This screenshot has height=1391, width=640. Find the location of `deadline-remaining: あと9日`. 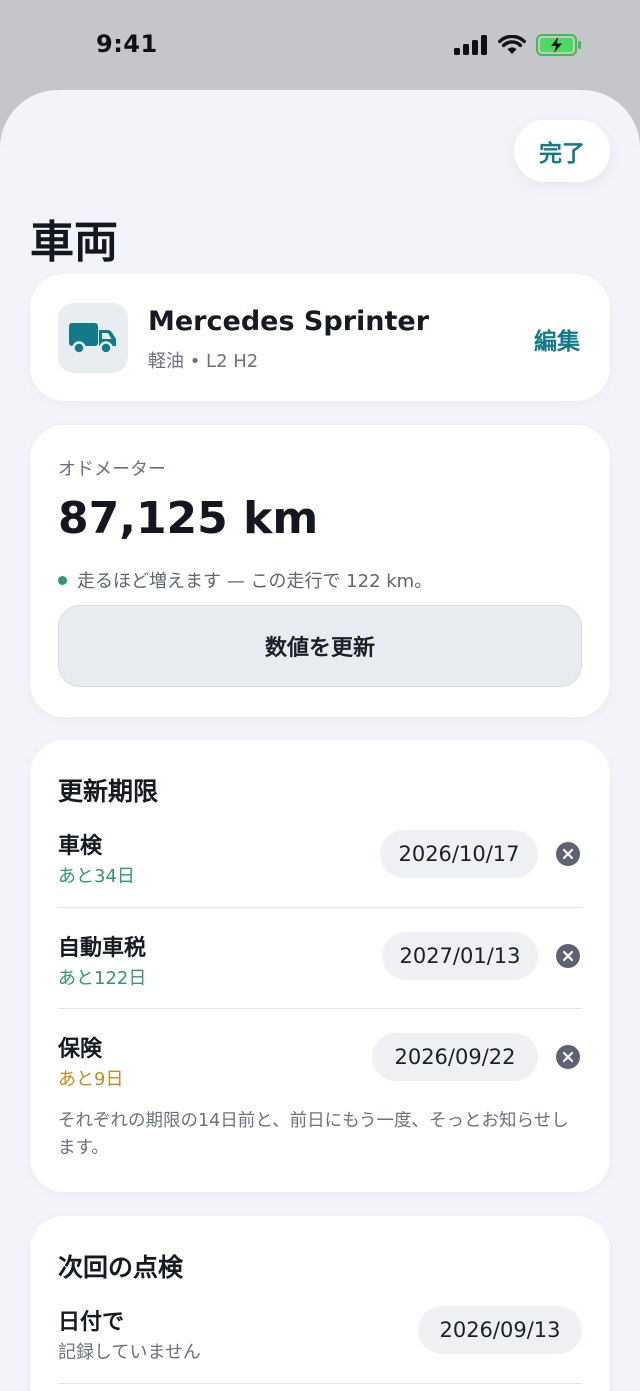

deadline-remaining: あと9日 is located at coordinates (91, 1079).